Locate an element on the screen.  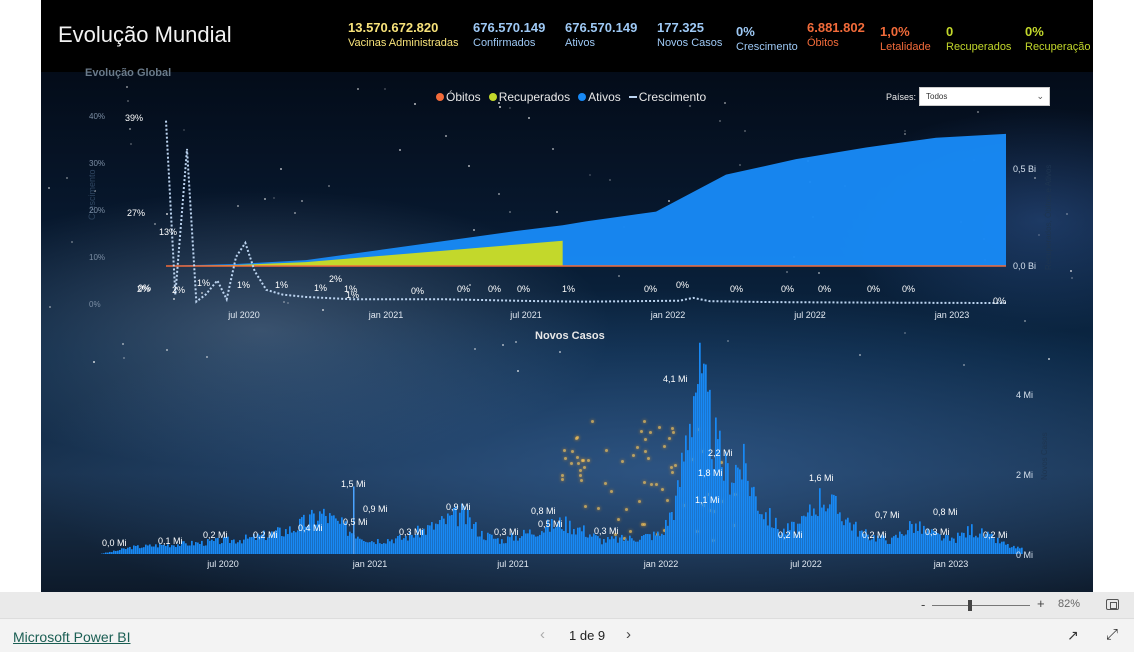
power-bi-link: Microsoft Power BI is located at coordinates (71, 637).